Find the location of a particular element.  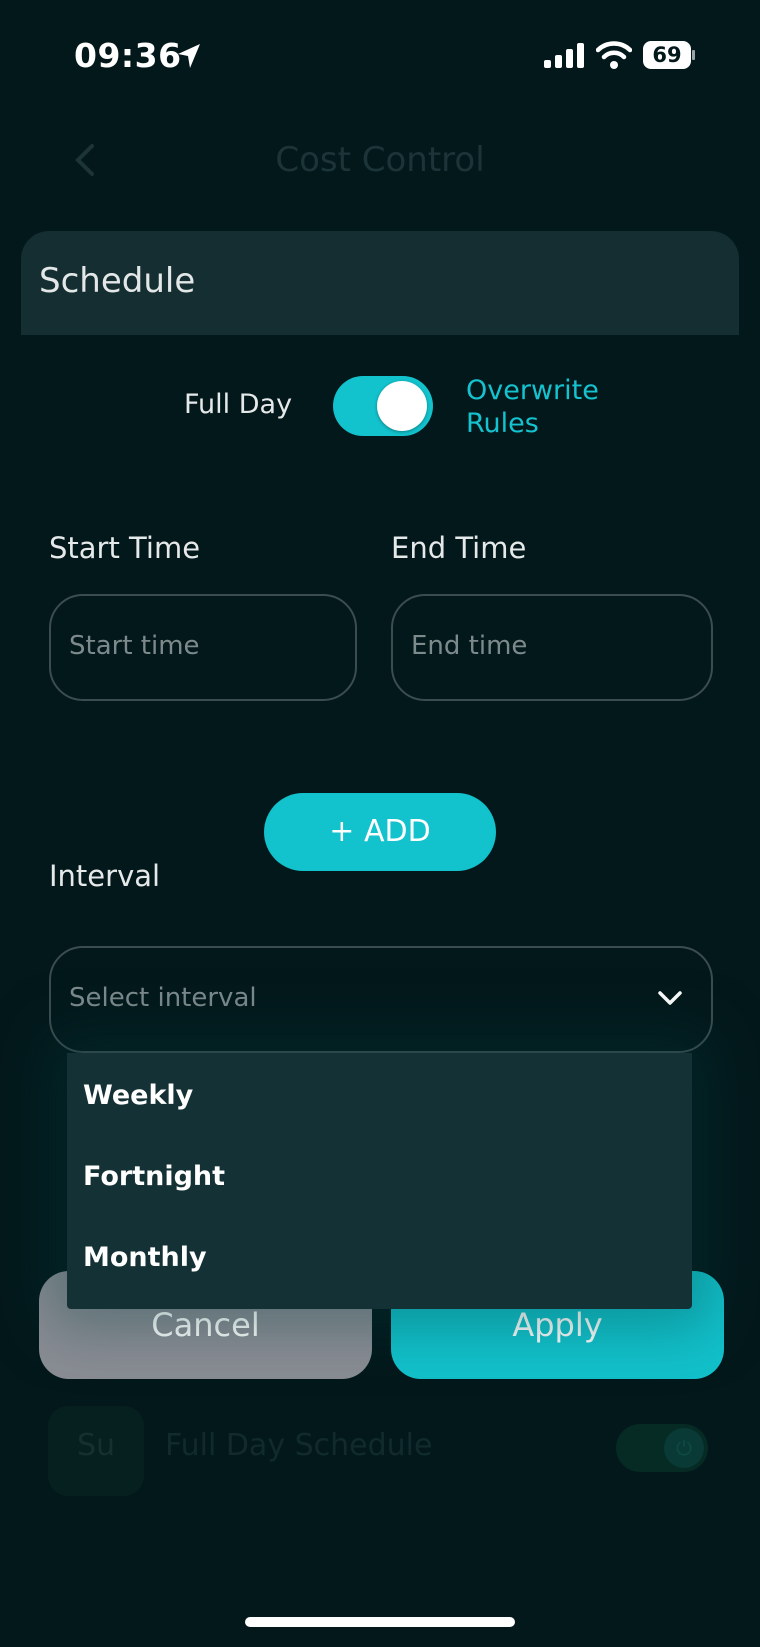

schedule-label: Full Day Schedule is located at coordinates (299, 1445).